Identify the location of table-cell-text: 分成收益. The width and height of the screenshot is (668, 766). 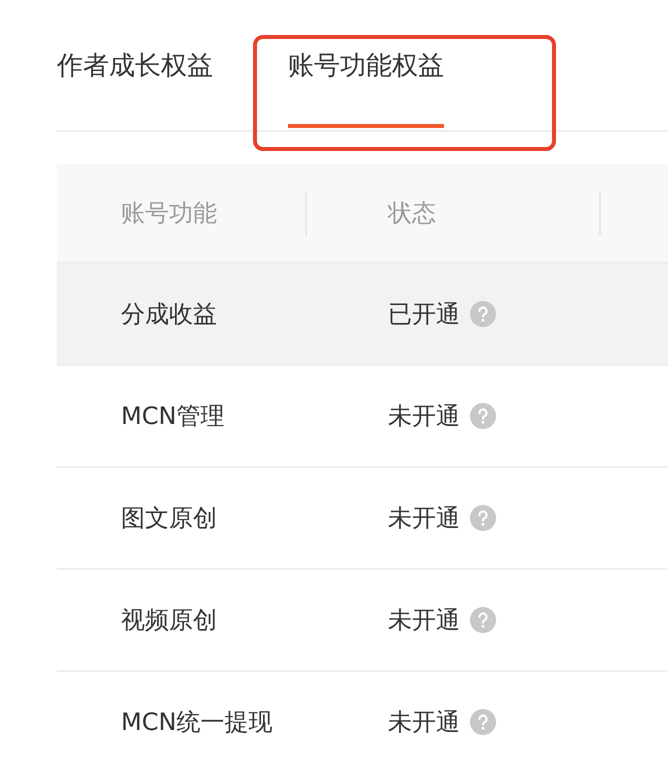
(169, 314).